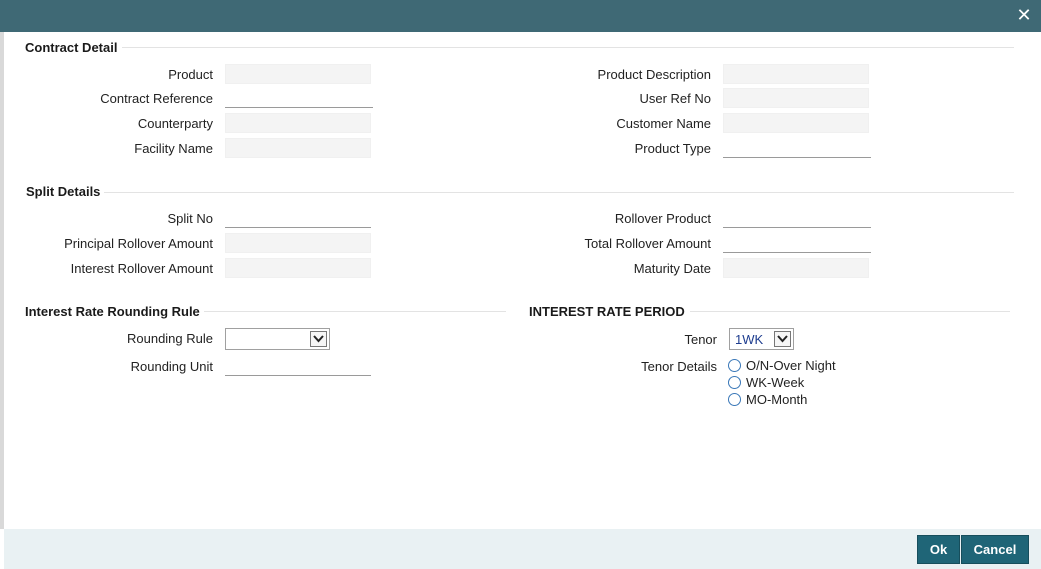 The width and height of the screenshot is (1041, 569). I want to click on total-rollover-amount-label: Total Rollover Amount, so click(647, 243).